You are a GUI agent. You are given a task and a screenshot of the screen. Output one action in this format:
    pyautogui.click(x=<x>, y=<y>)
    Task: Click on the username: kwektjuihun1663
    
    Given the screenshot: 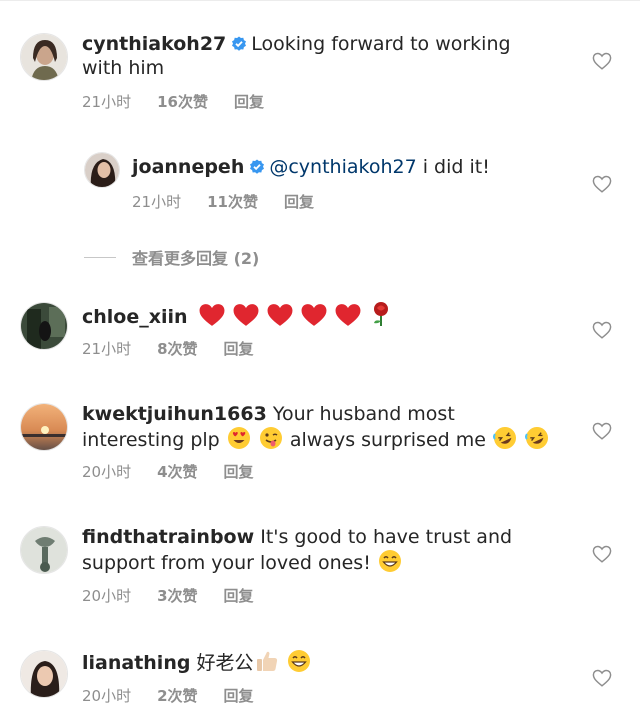 What is the action you would take?
    pyautogui.click(x=174, y=414)
    